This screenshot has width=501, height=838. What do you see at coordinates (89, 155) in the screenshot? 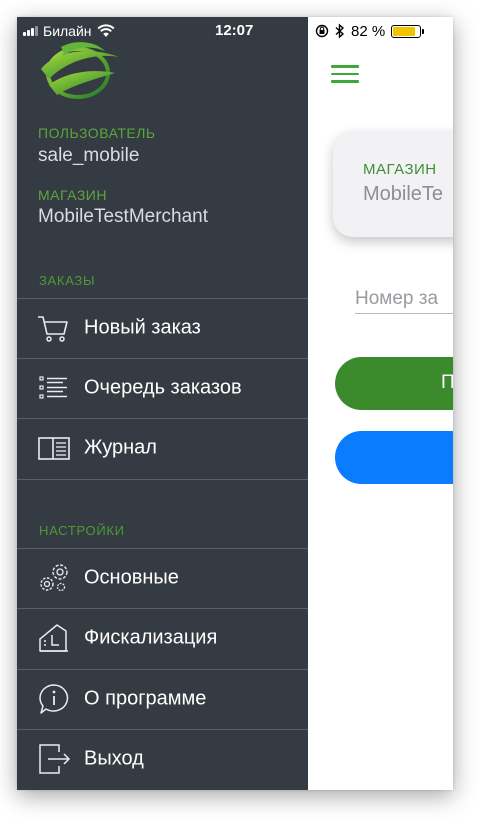
I see `user-value: sale_mobile` at bounding box center [89, 155].